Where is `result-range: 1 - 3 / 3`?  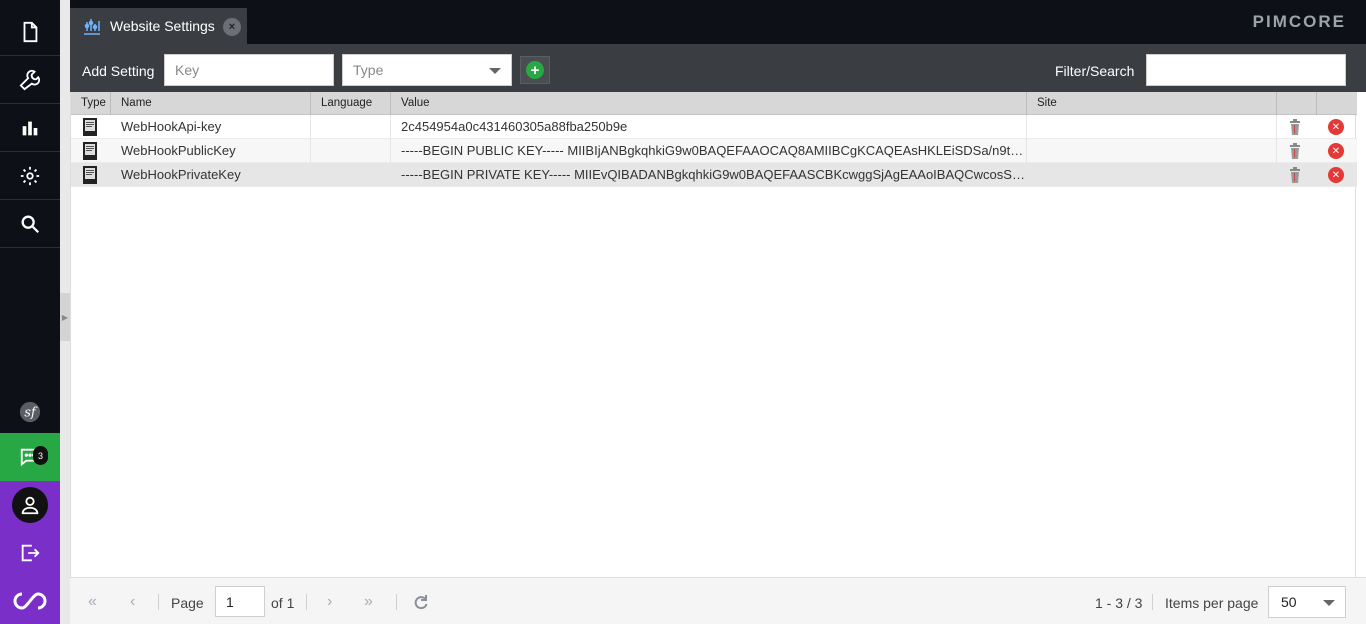
result-range: 1 - 3 / 3 is located at coordinates (1119, 603).